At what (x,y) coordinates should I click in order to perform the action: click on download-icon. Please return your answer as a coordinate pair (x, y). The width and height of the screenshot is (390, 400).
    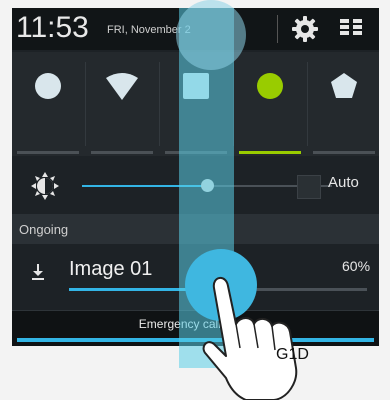
    Looking at the image, I should click on (38, 272).